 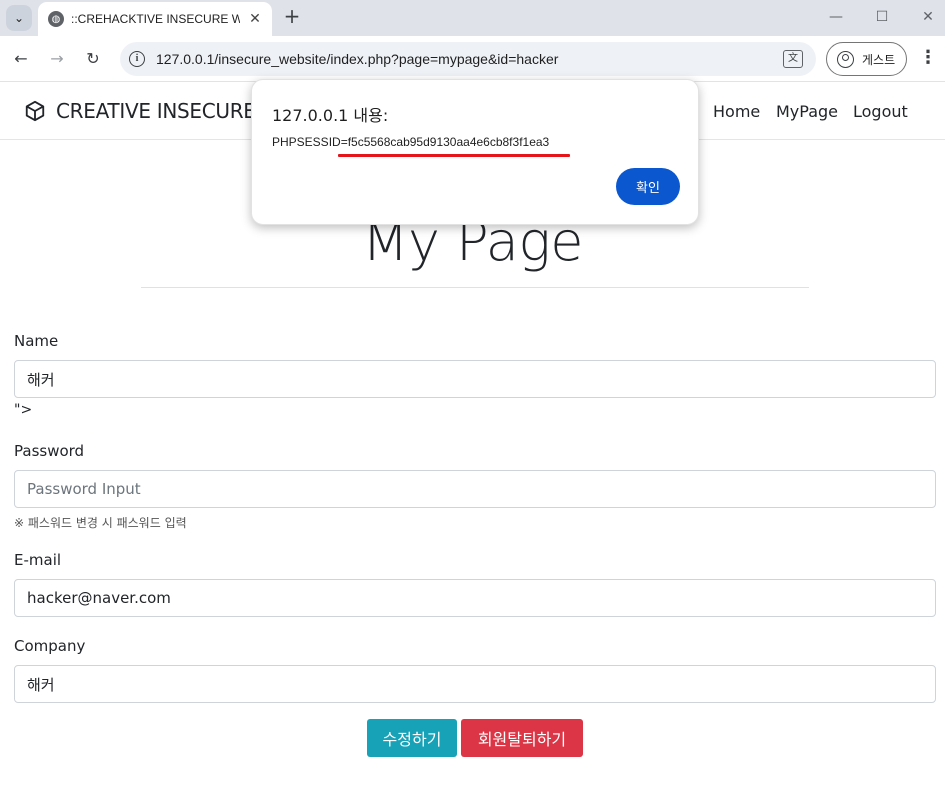 I want to click on maximize-icon: ☐, so click(x=882, y=17).